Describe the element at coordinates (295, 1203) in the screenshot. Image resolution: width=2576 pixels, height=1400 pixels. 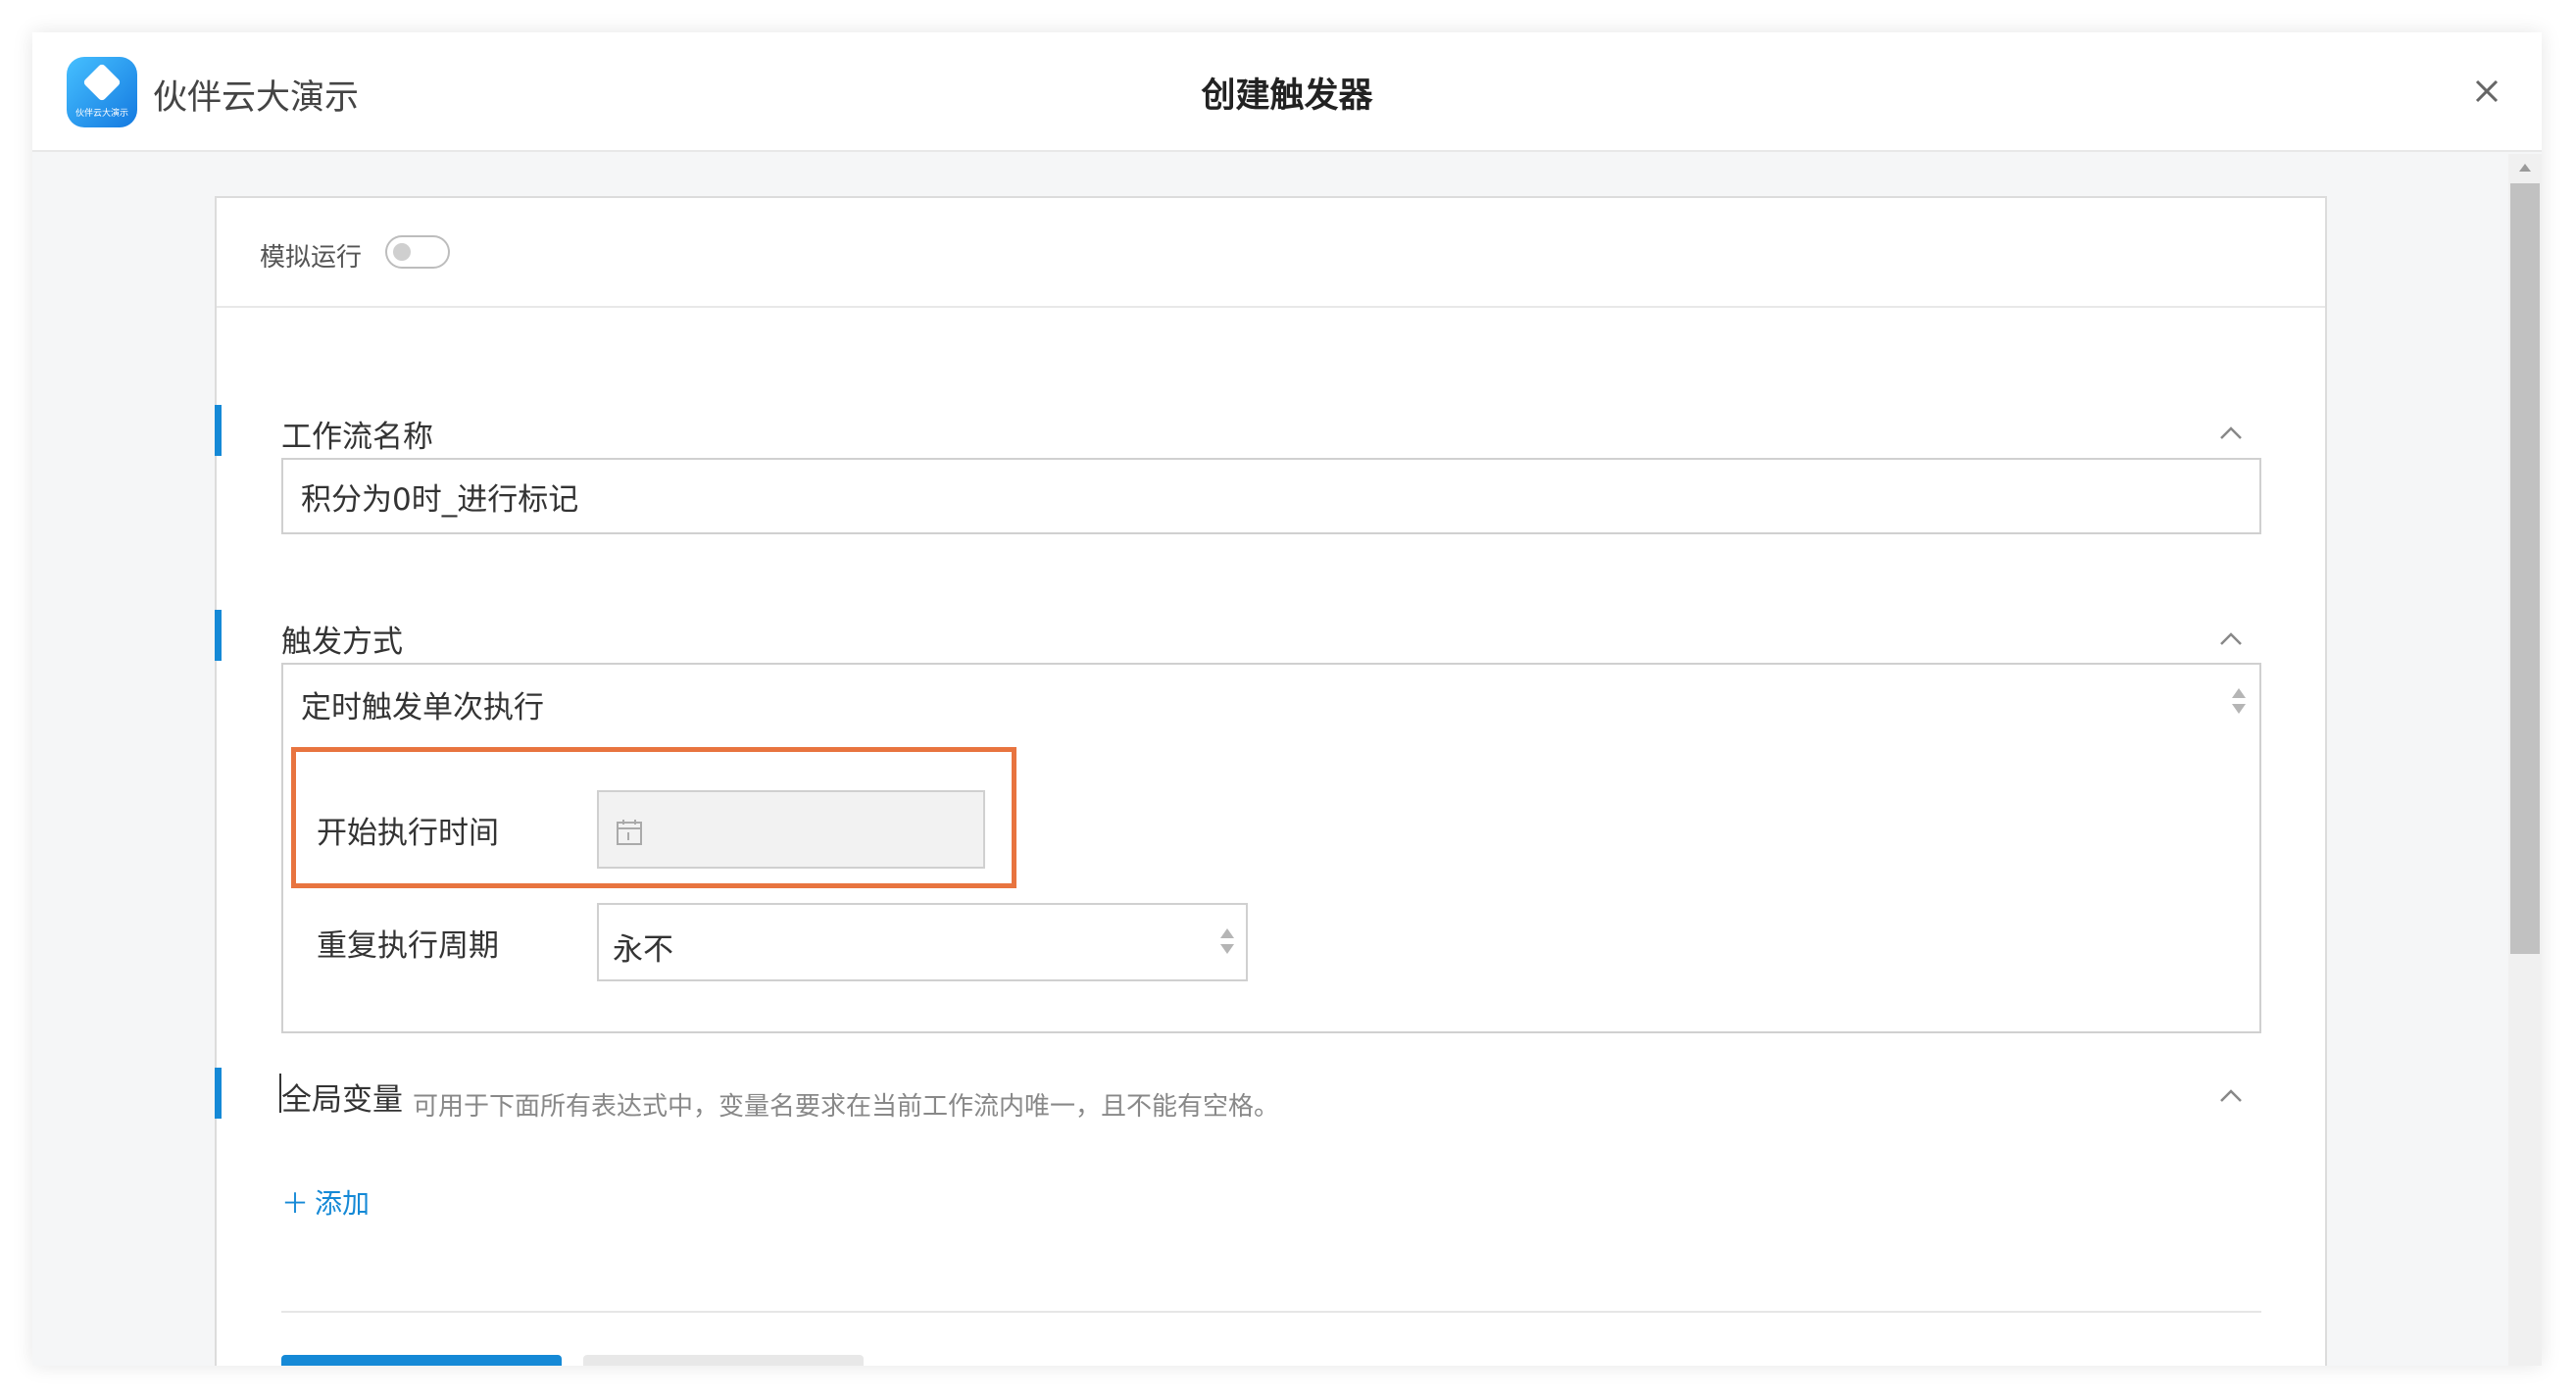
I see `plus-icon: ＋` at that location.